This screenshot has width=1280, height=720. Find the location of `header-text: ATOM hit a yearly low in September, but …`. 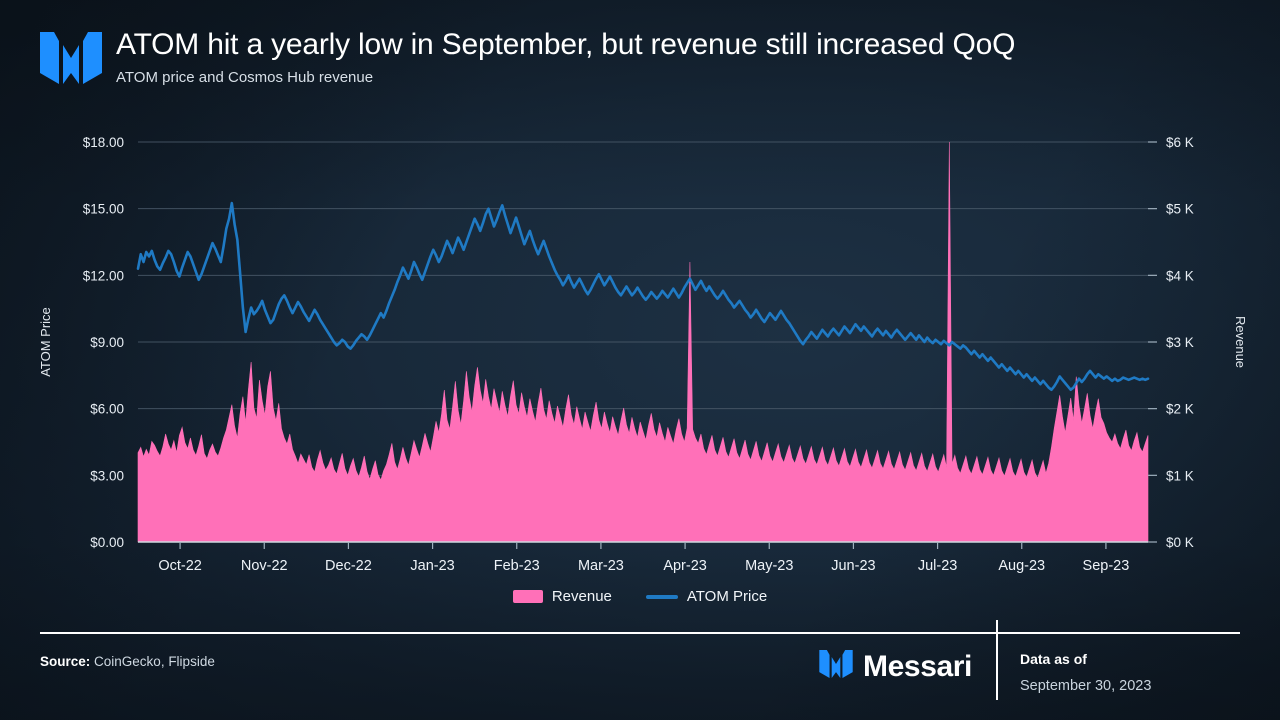

header-text: ATOM hit a yearly low in September, but … is located at coordinates (565, 57).